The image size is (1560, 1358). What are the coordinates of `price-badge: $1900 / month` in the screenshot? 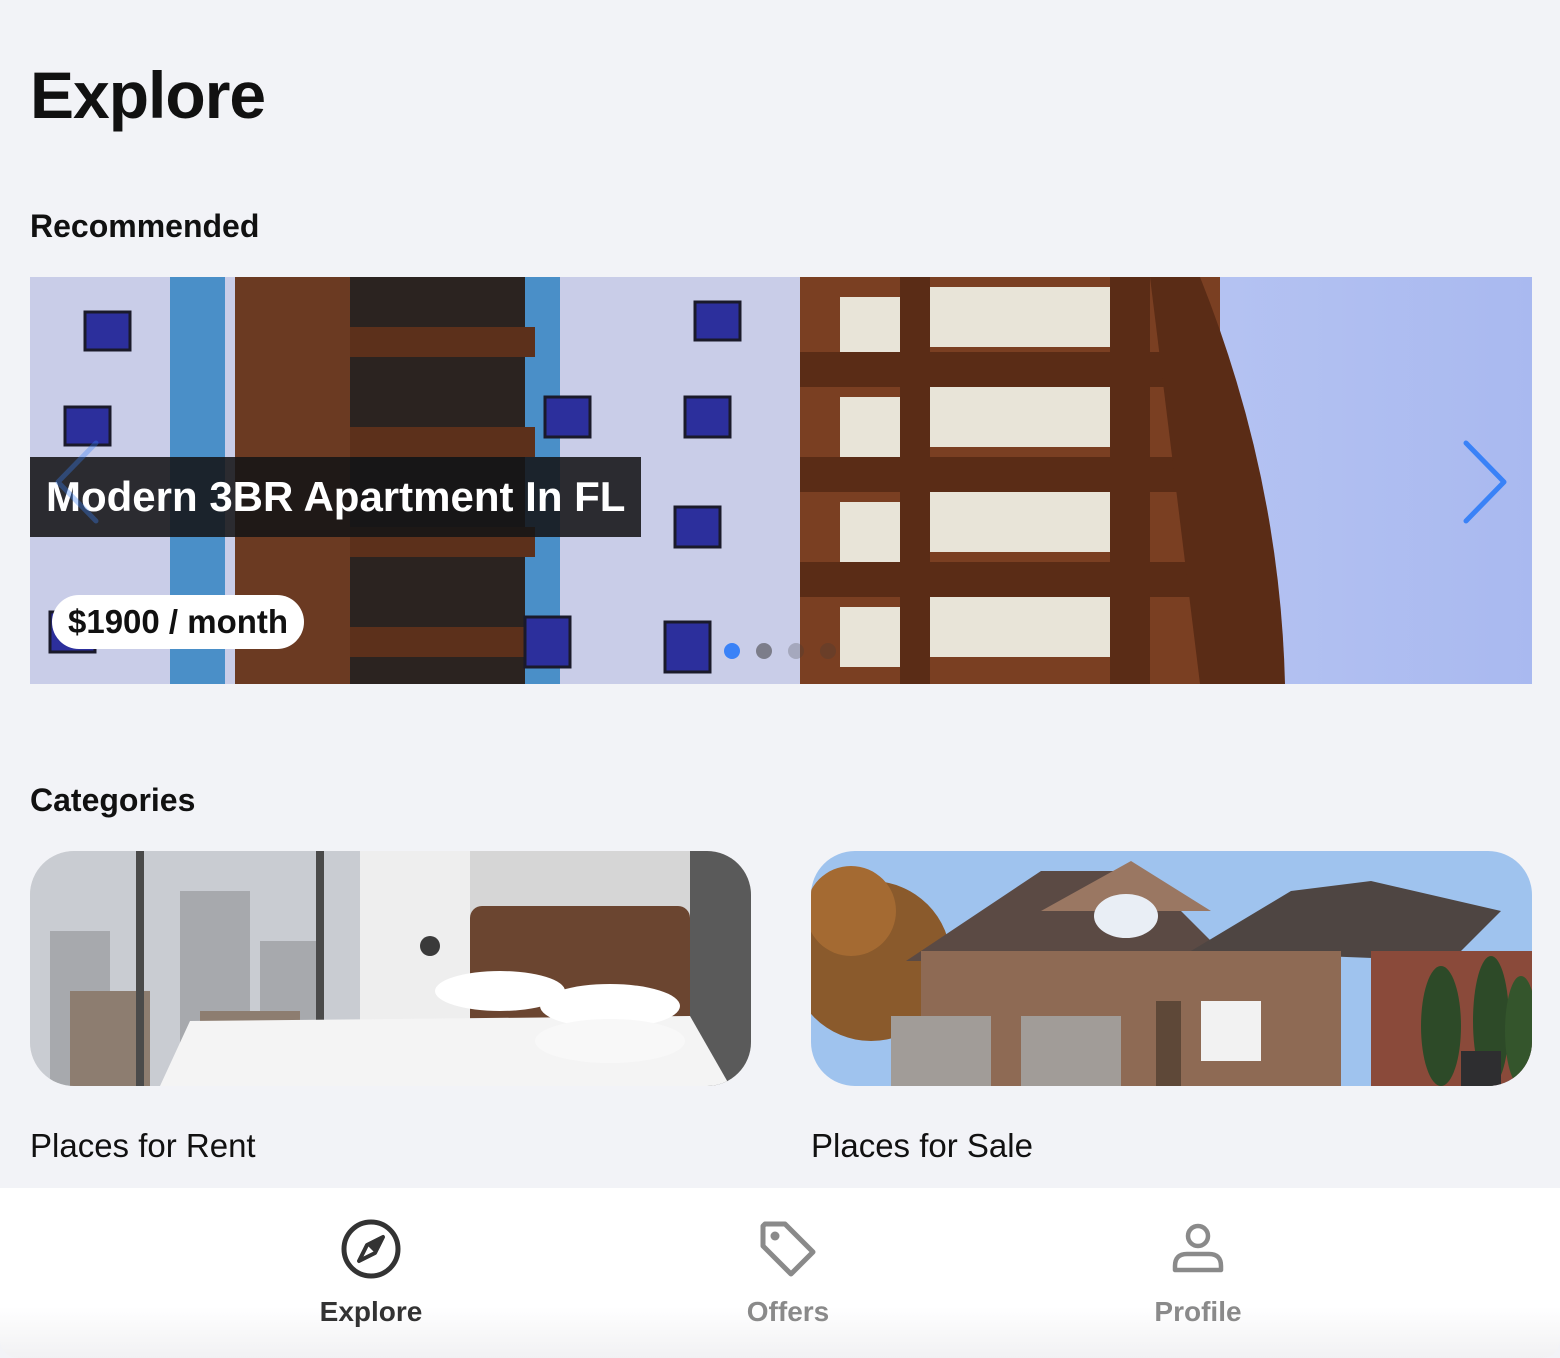 It's located at (178, 622).